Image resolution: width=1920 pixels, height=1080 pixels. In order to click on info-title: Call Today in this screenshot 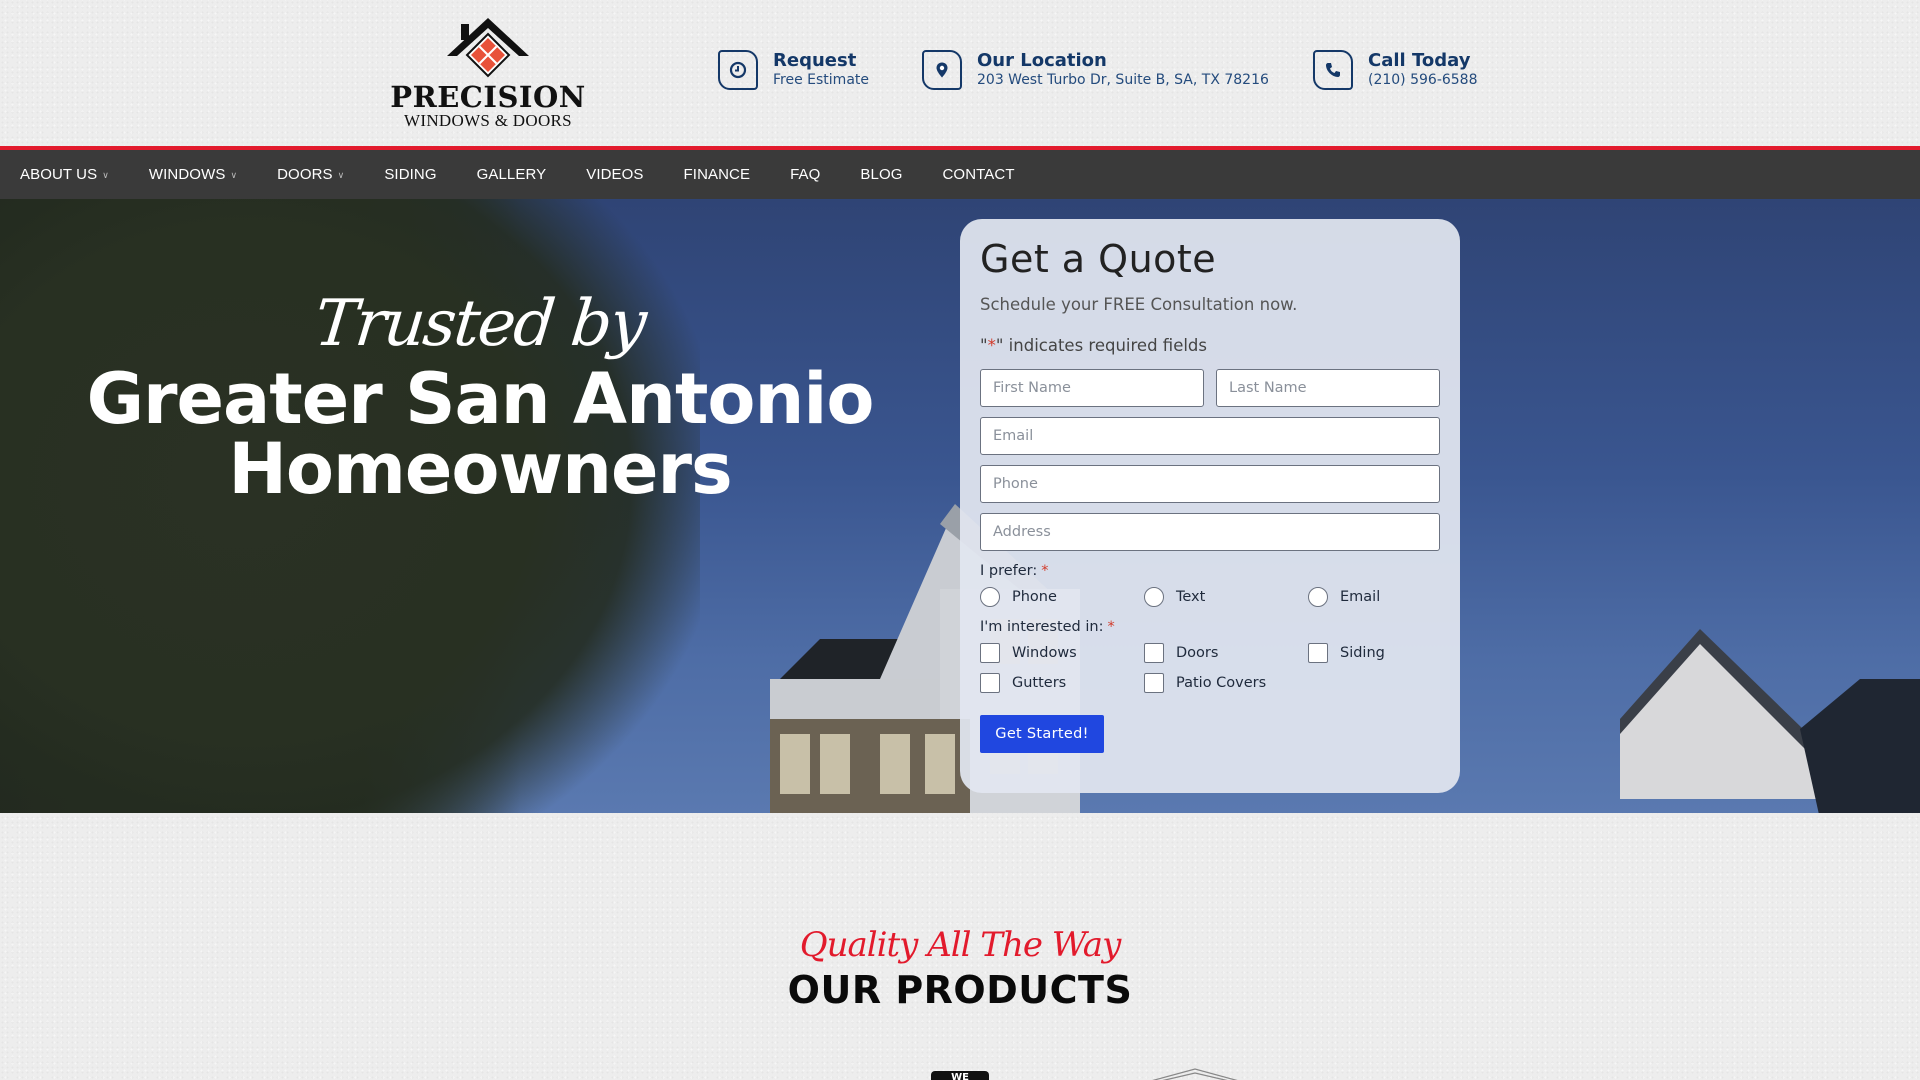, I will do `click(1419, 60)`.